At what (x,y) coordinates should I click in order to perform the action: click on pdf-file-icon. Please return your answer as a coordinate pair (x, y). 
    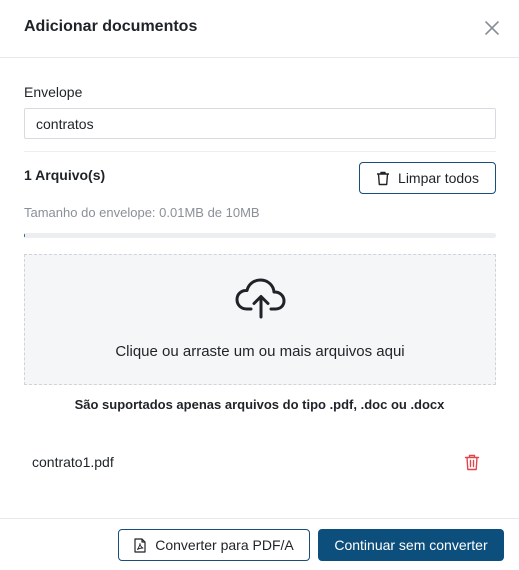
    Looking at the image, I should click on (140, 545).